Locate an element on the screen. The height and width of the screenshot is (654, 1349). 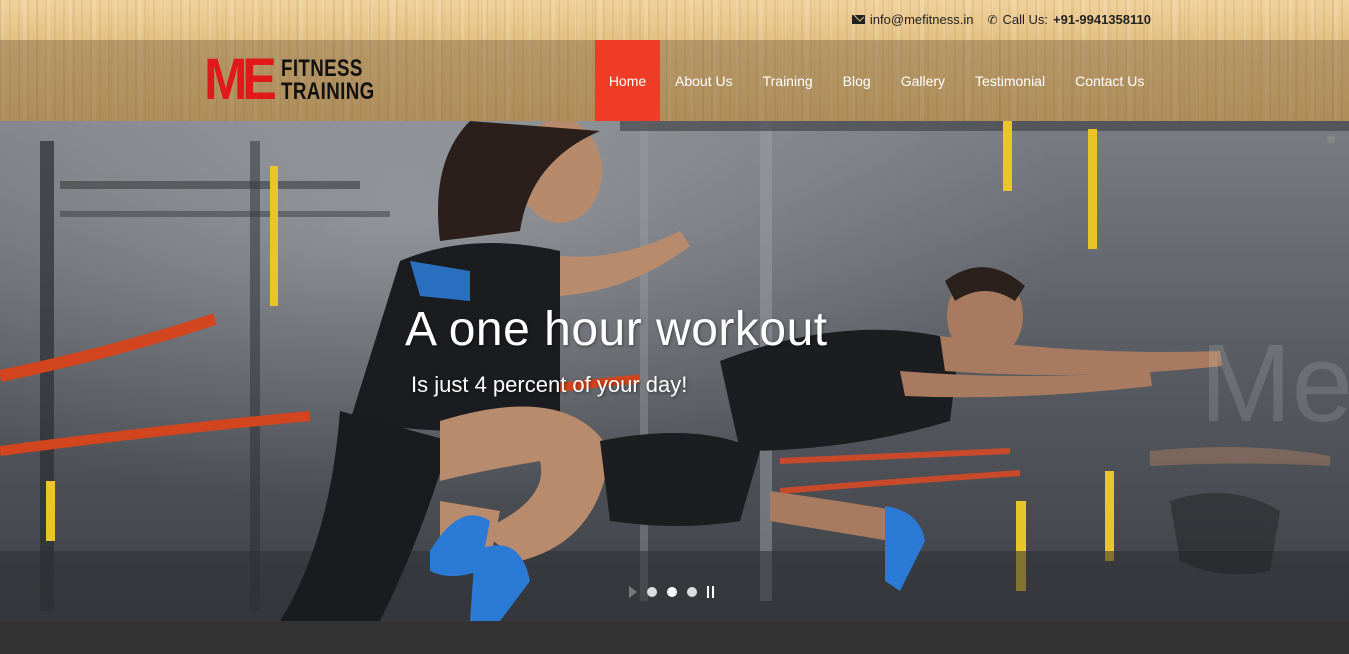
nav-home: Home is located at coordinates (627, 80).